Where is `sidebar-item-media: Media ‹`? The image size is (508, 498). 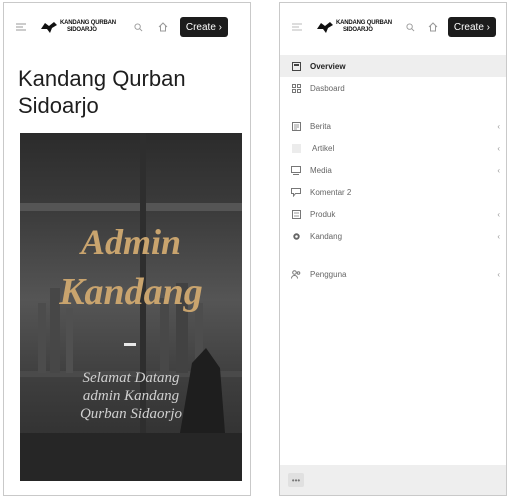 sidebar-item-media: Media ‹ is located at coordinates (393, 170).